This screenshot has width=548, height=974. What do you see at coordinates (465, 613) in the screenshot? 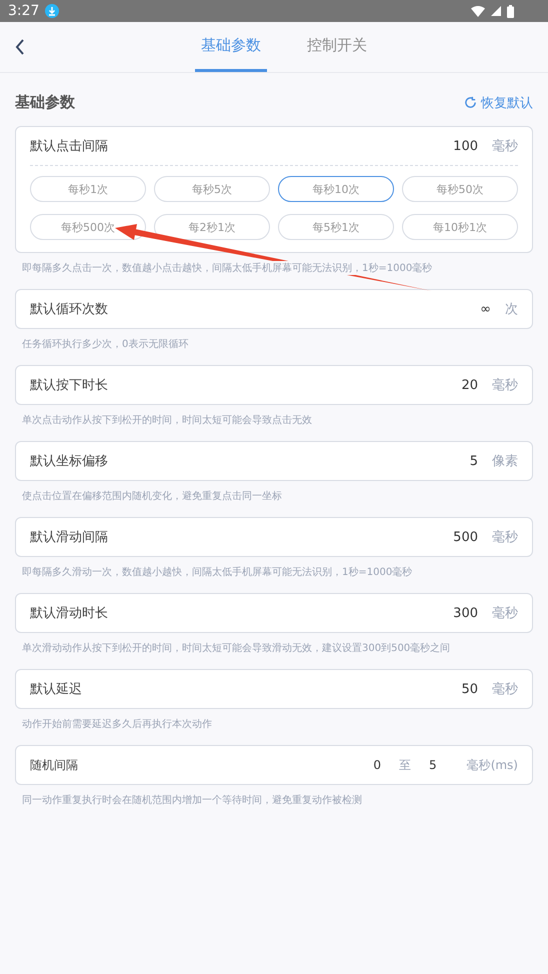
I see `setting-value: 300` at bounding box center [465, 613].